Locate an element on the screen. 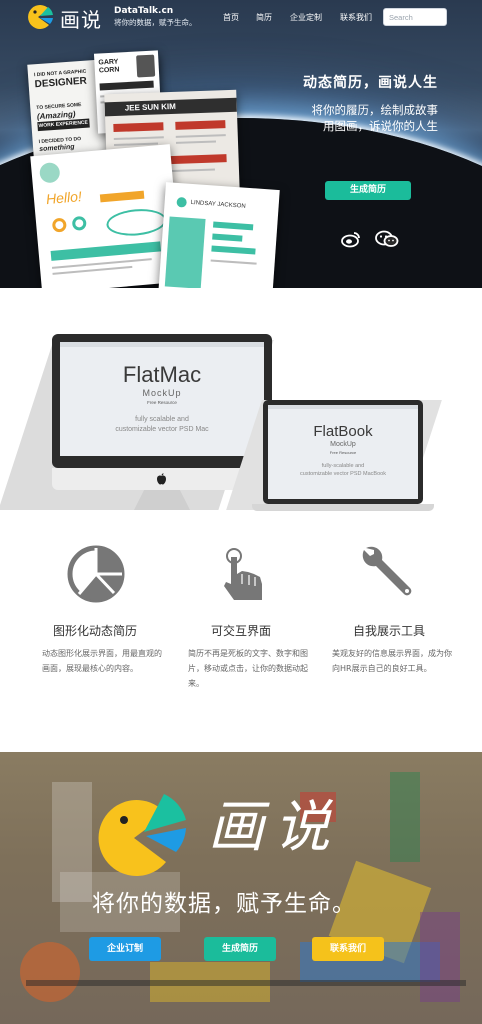 This screenshot has width=482, height=1024. nav-enterprise: 企业定制 is located at coordinates (306, 17).